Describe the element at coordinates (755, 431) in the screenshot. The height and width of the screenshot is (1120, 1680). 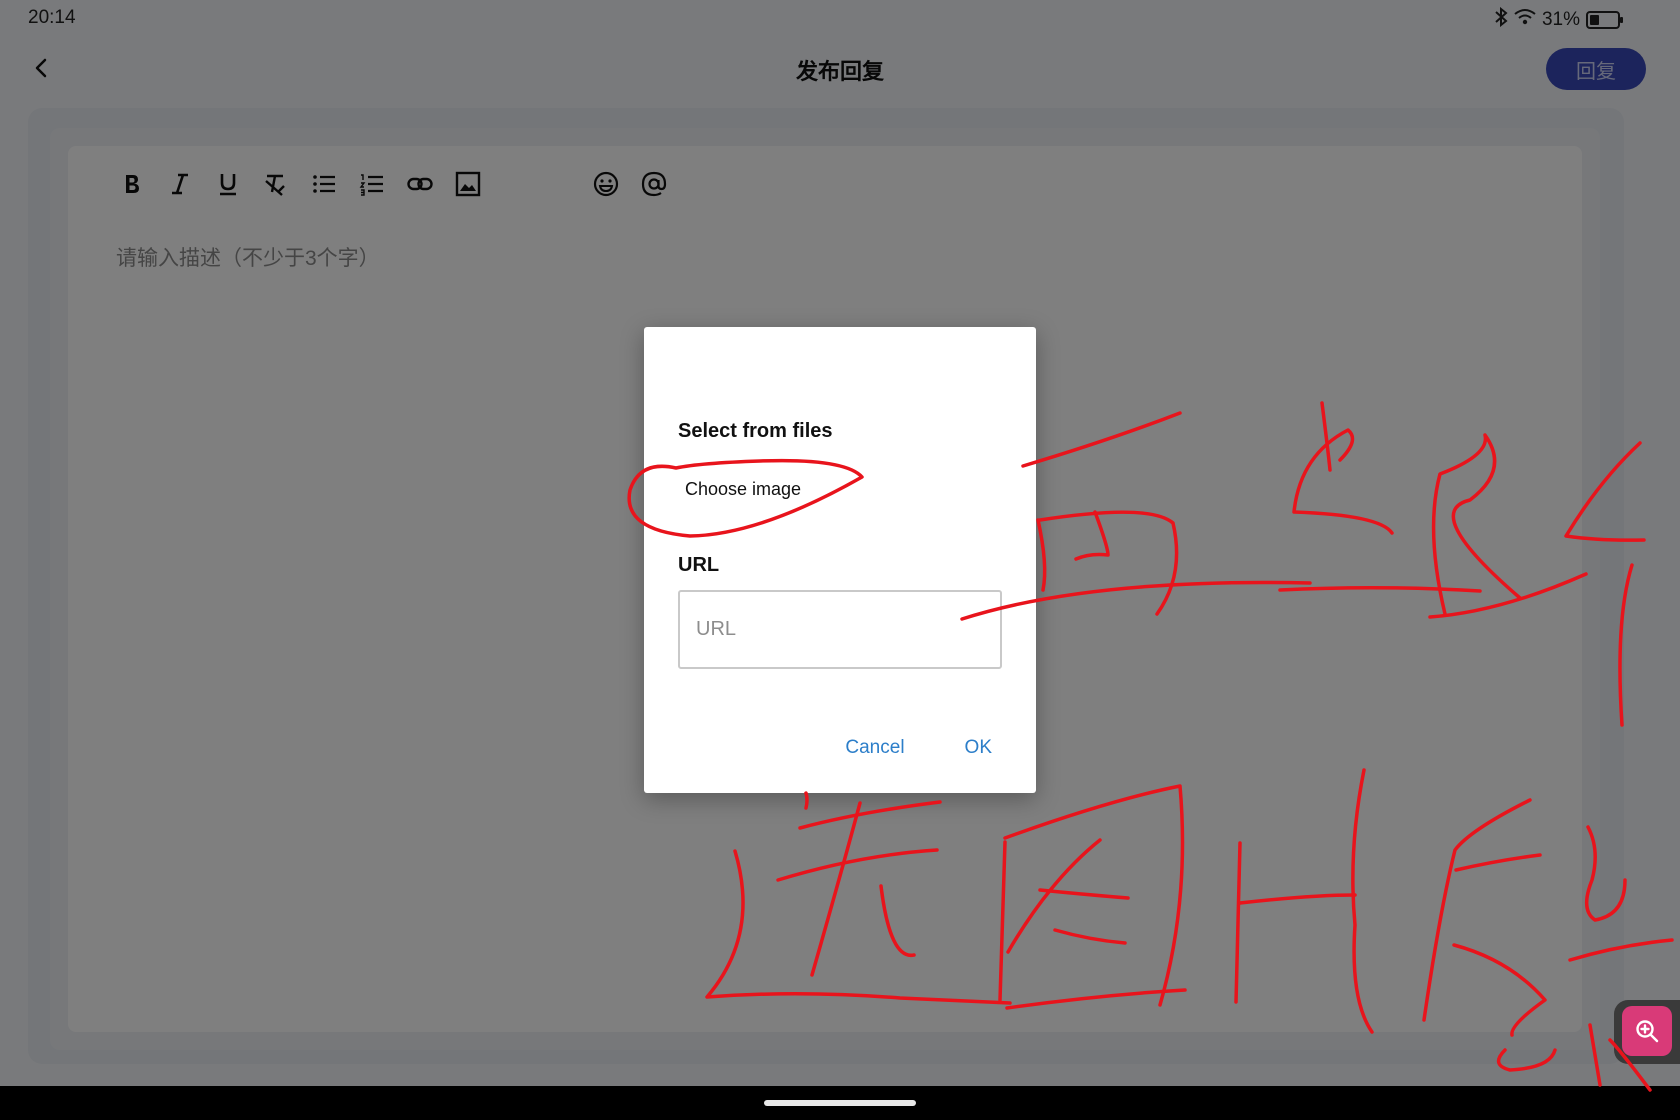
I see `file-section-label: Select from files` at that location.